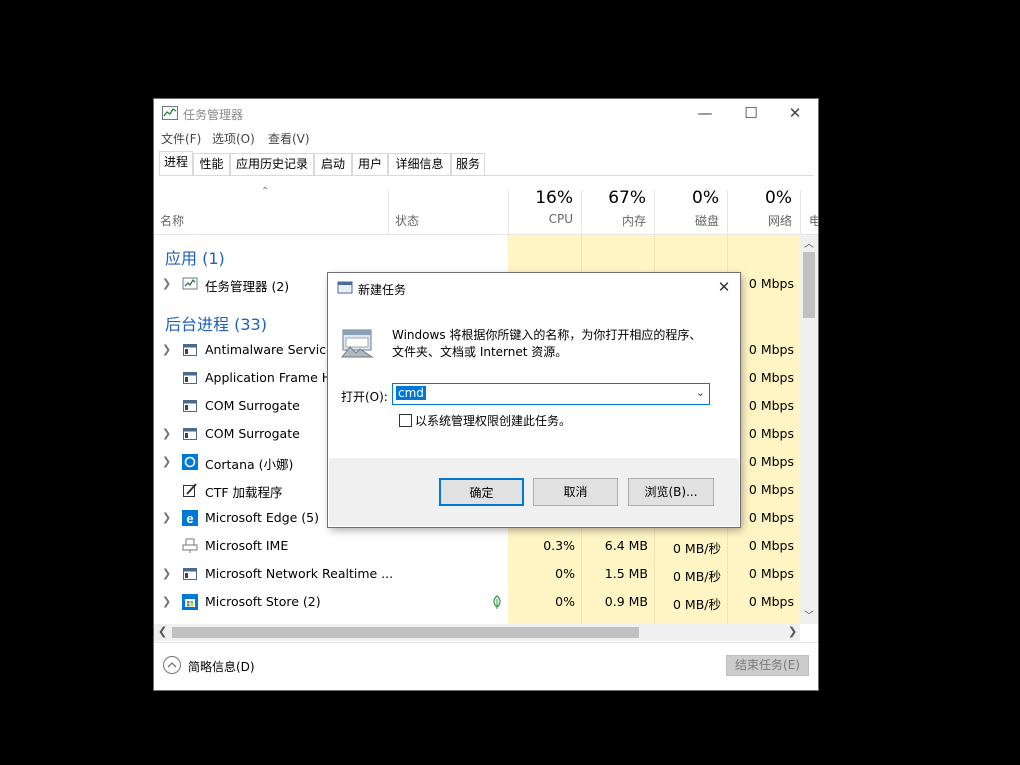 The image size is (1020, 765). What do you see at coordinates (724, 287) in the screenshot?
I see `dialog-close-button: ✕` at bounding box center [724, 287].